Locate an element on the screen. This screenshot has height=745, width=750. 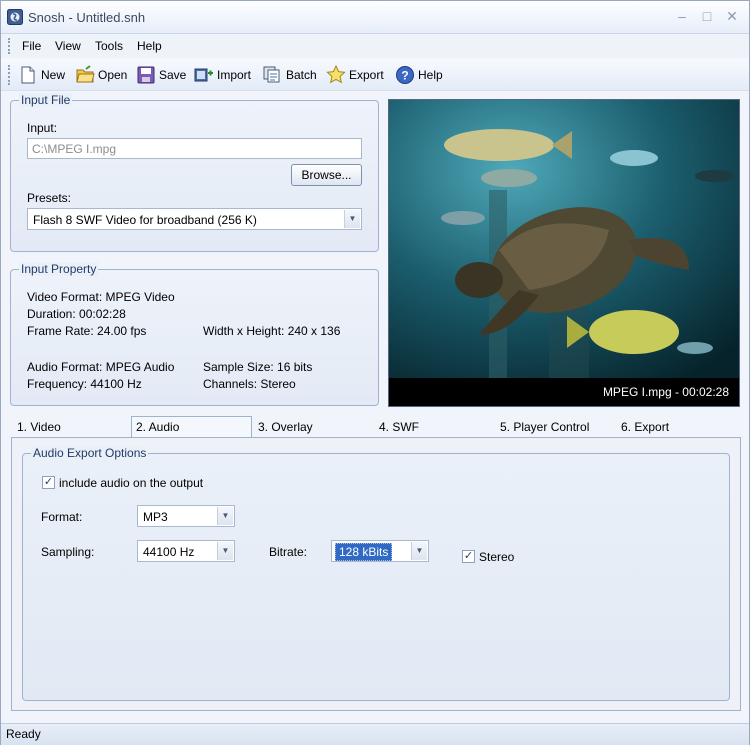
new-button: New is located at coordinates (41, 75).